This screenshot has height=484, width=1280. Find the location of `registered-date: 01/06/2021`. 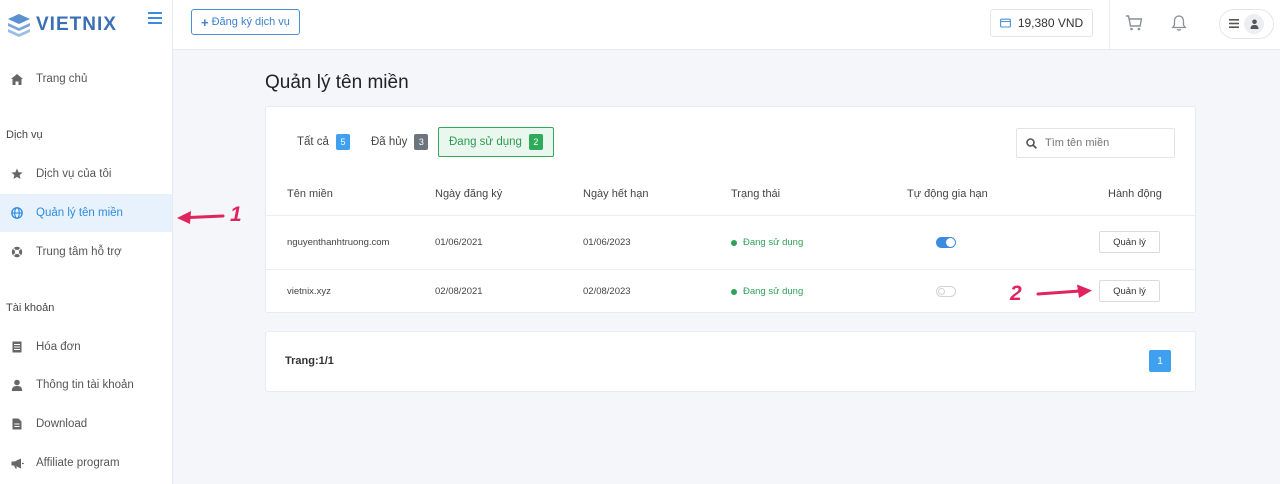

registered-date: 01/06/2021 is located at coordinates (459, 242).